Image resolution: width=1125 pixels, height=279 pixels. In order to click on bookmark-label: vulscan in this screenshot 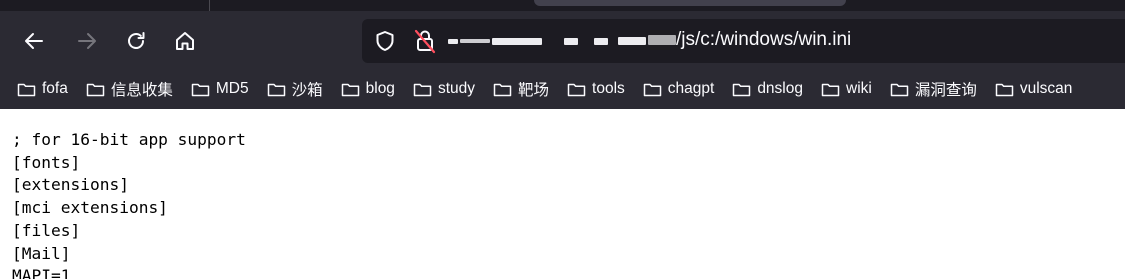, I will do `click(1046, 88)`.